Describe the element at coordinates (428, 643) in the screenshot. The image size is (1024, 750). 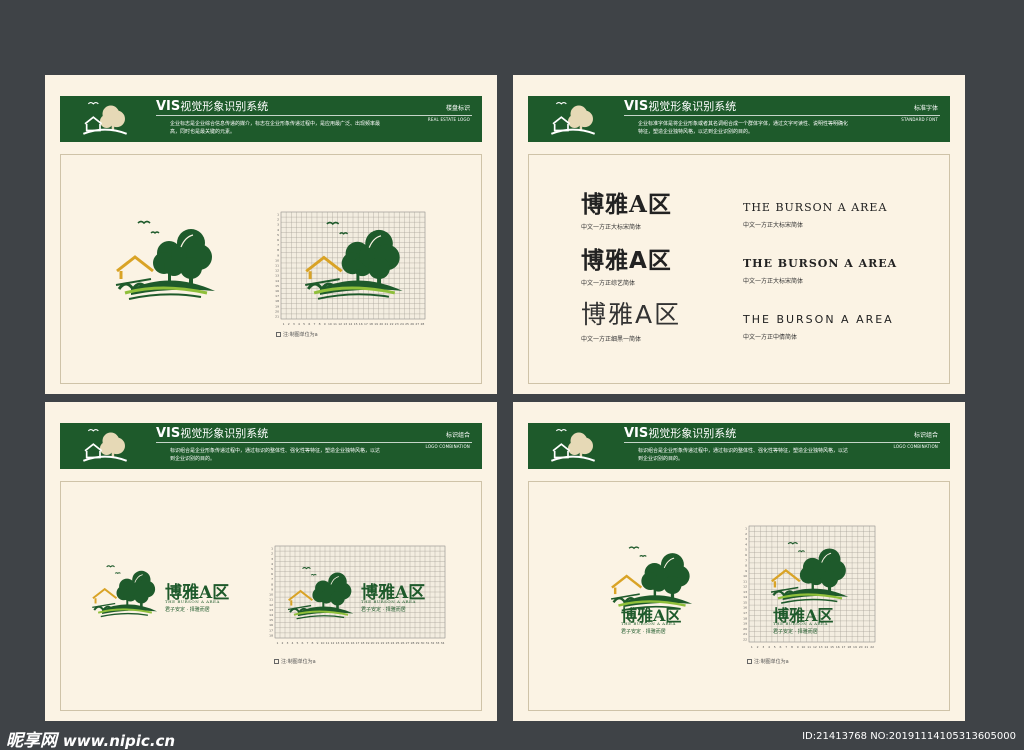
I see `svg-text: 31` at that location.